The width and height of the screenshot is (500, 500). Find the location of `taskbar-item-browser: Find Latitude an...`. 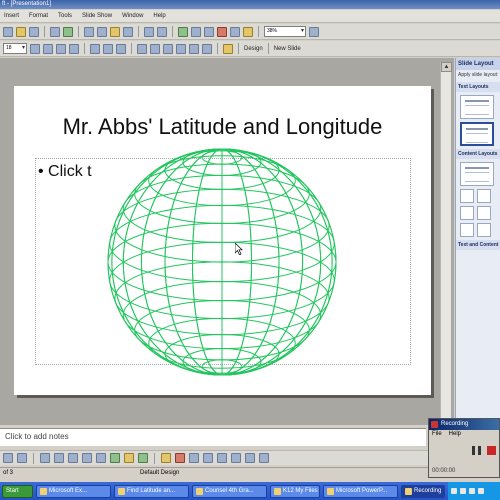

taskbar-item-browser: Find Latitude an... is located at coordinates (151, 491).